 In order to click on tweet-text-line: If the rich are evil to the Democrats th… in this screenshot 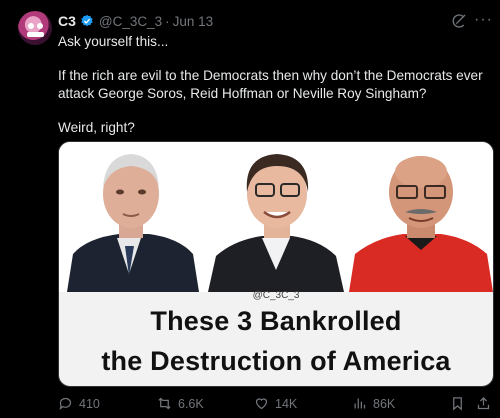, I will do `click(270, 75)`.